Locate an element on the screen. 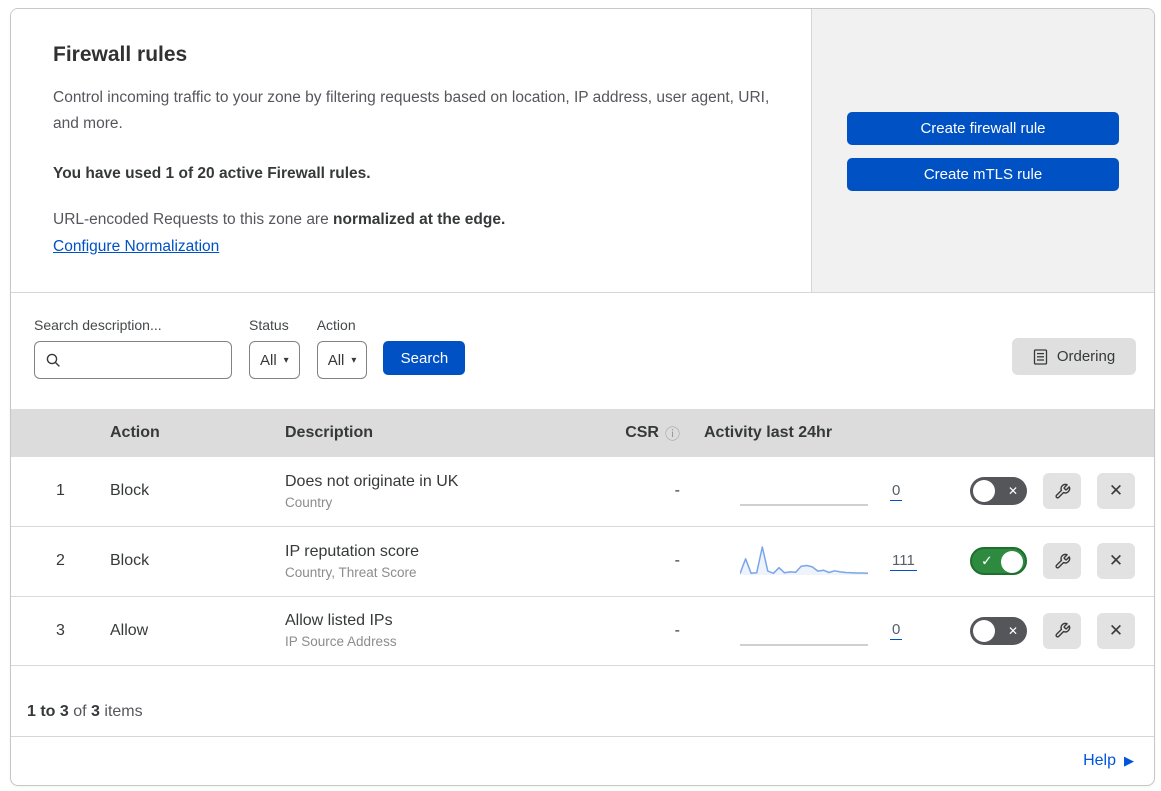 This screenshot has width=1161, height=791. status-dropdown: All ▾ is located at coordinates (274, 360).